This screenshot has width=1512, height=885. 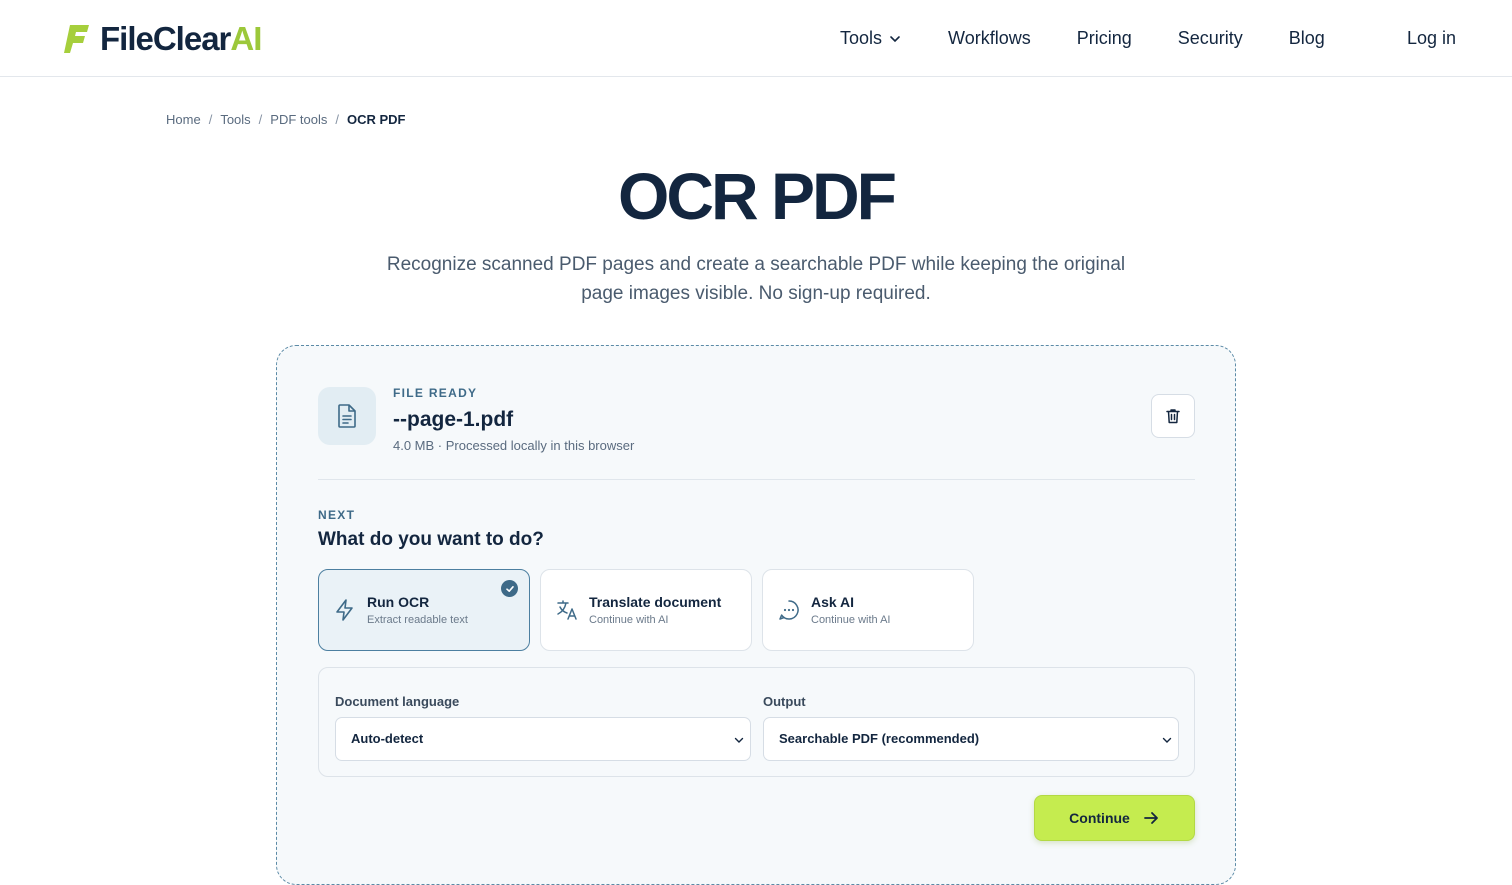 What do you see at coordinates (543, 739) in the screenshot?
I see `language-select: Auto-detect` at bounding box center [543, 739].